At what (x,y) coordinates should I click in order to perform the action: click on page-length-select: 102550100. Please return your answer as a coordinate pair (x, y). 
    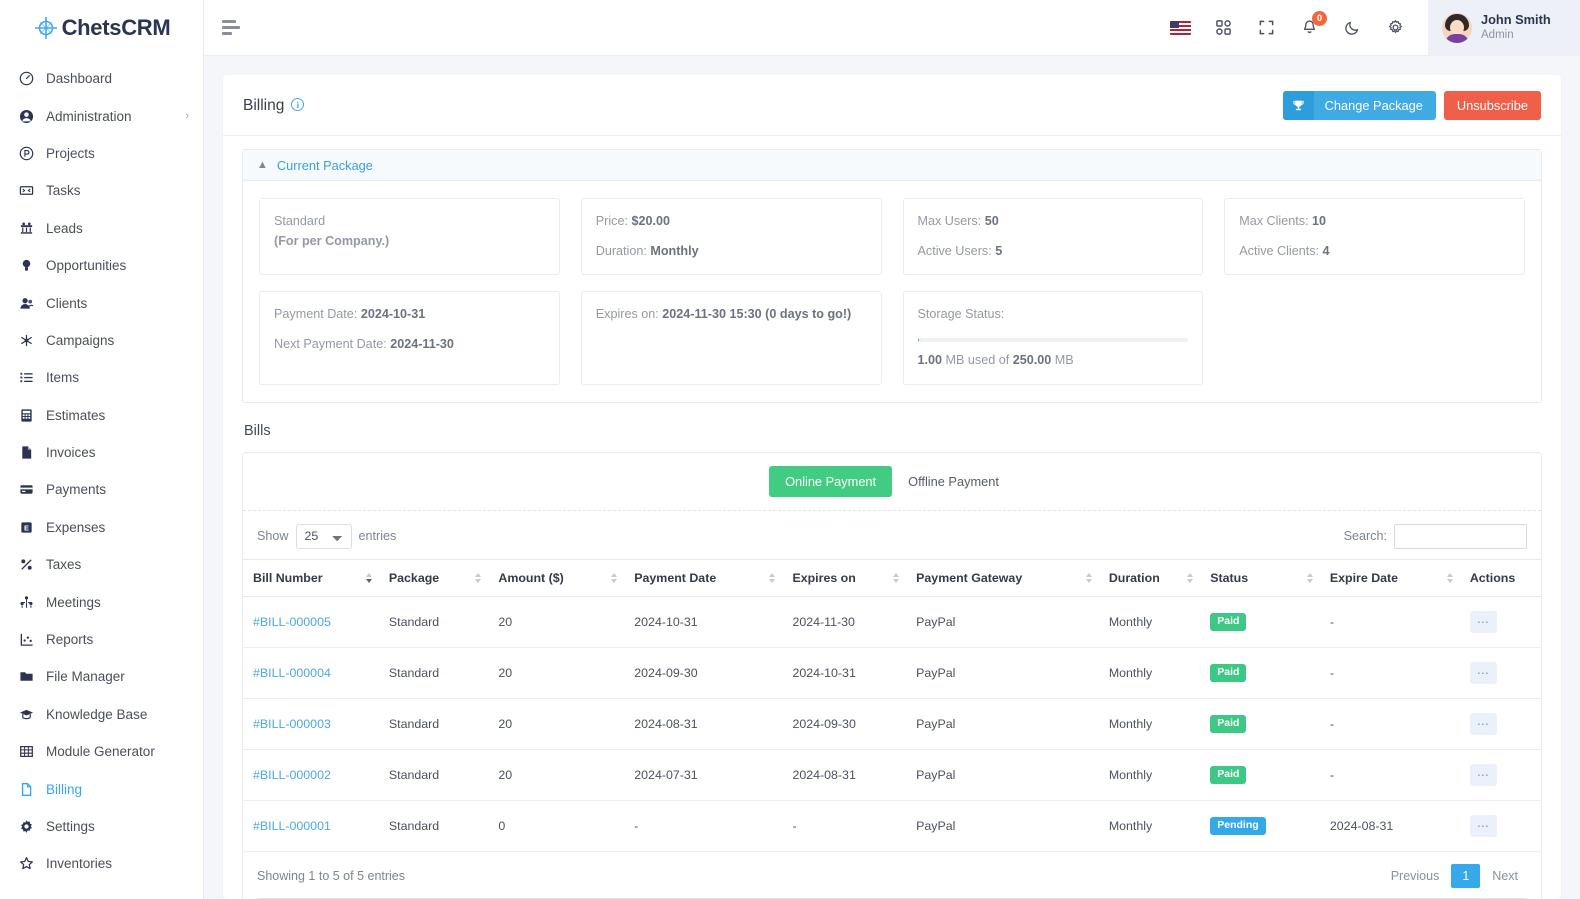
    Looking at the image, I should click on (323, 536).